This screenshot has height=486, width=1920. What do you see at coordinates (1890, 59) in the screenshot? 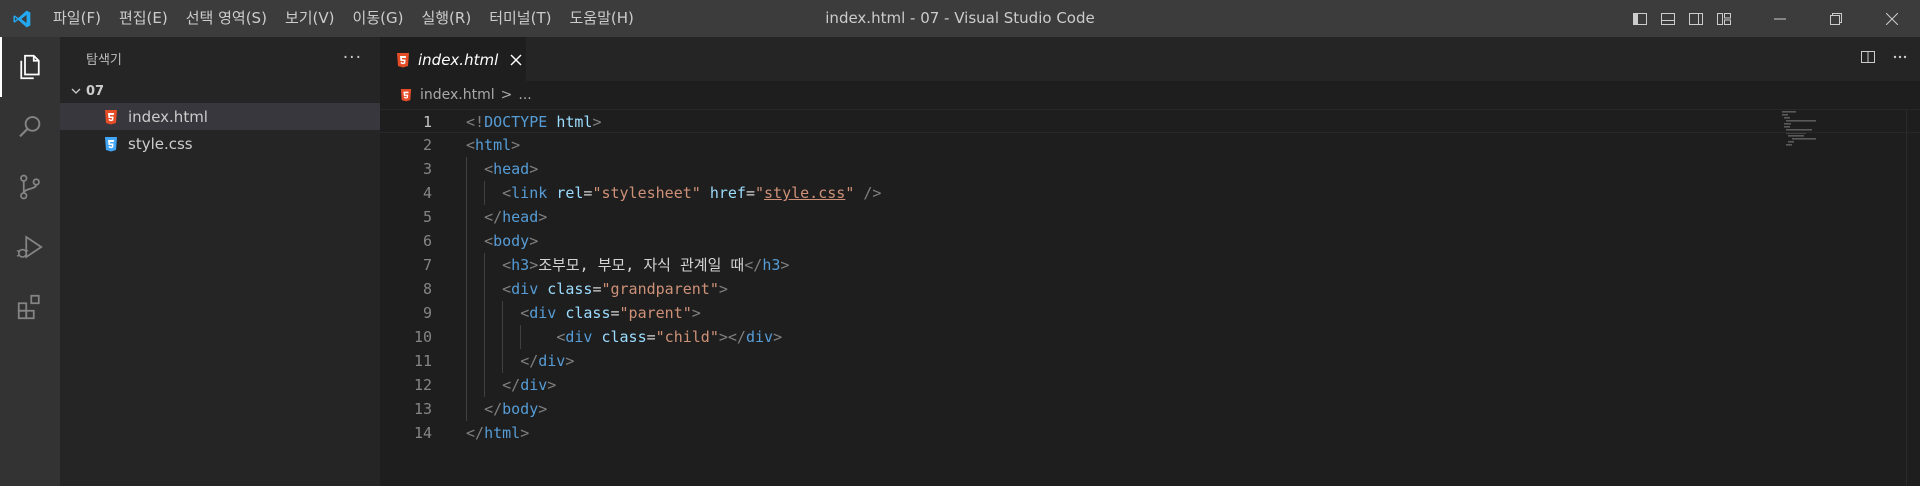
I see `editor-actions` at bounding box center [1890, 59].